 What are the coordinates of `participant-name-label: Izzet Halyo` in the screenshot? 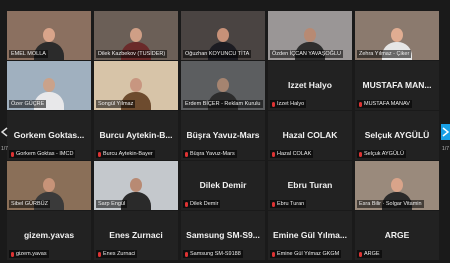 It's located at (288, 104).